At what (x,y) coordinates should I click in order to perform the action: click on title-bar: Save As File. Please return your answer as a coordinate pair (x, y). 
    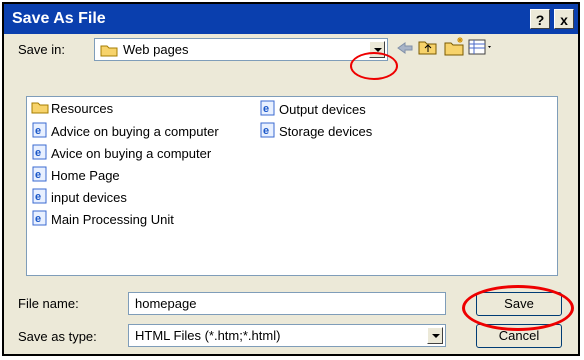
    Looking at the image, I should click on (291, 19).